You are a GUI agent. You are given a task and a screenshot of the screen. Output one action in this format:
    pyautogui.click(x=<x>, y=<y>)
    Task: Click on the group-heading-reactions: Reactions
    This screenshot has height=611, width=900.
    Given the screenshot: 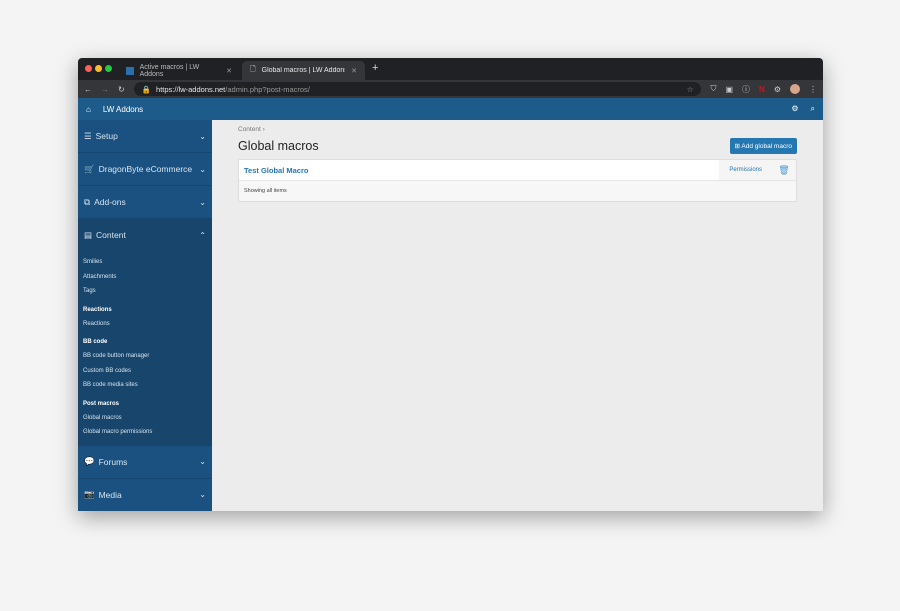 What is the action you would take?
    pyautogui.click(x=97, y=309)
    